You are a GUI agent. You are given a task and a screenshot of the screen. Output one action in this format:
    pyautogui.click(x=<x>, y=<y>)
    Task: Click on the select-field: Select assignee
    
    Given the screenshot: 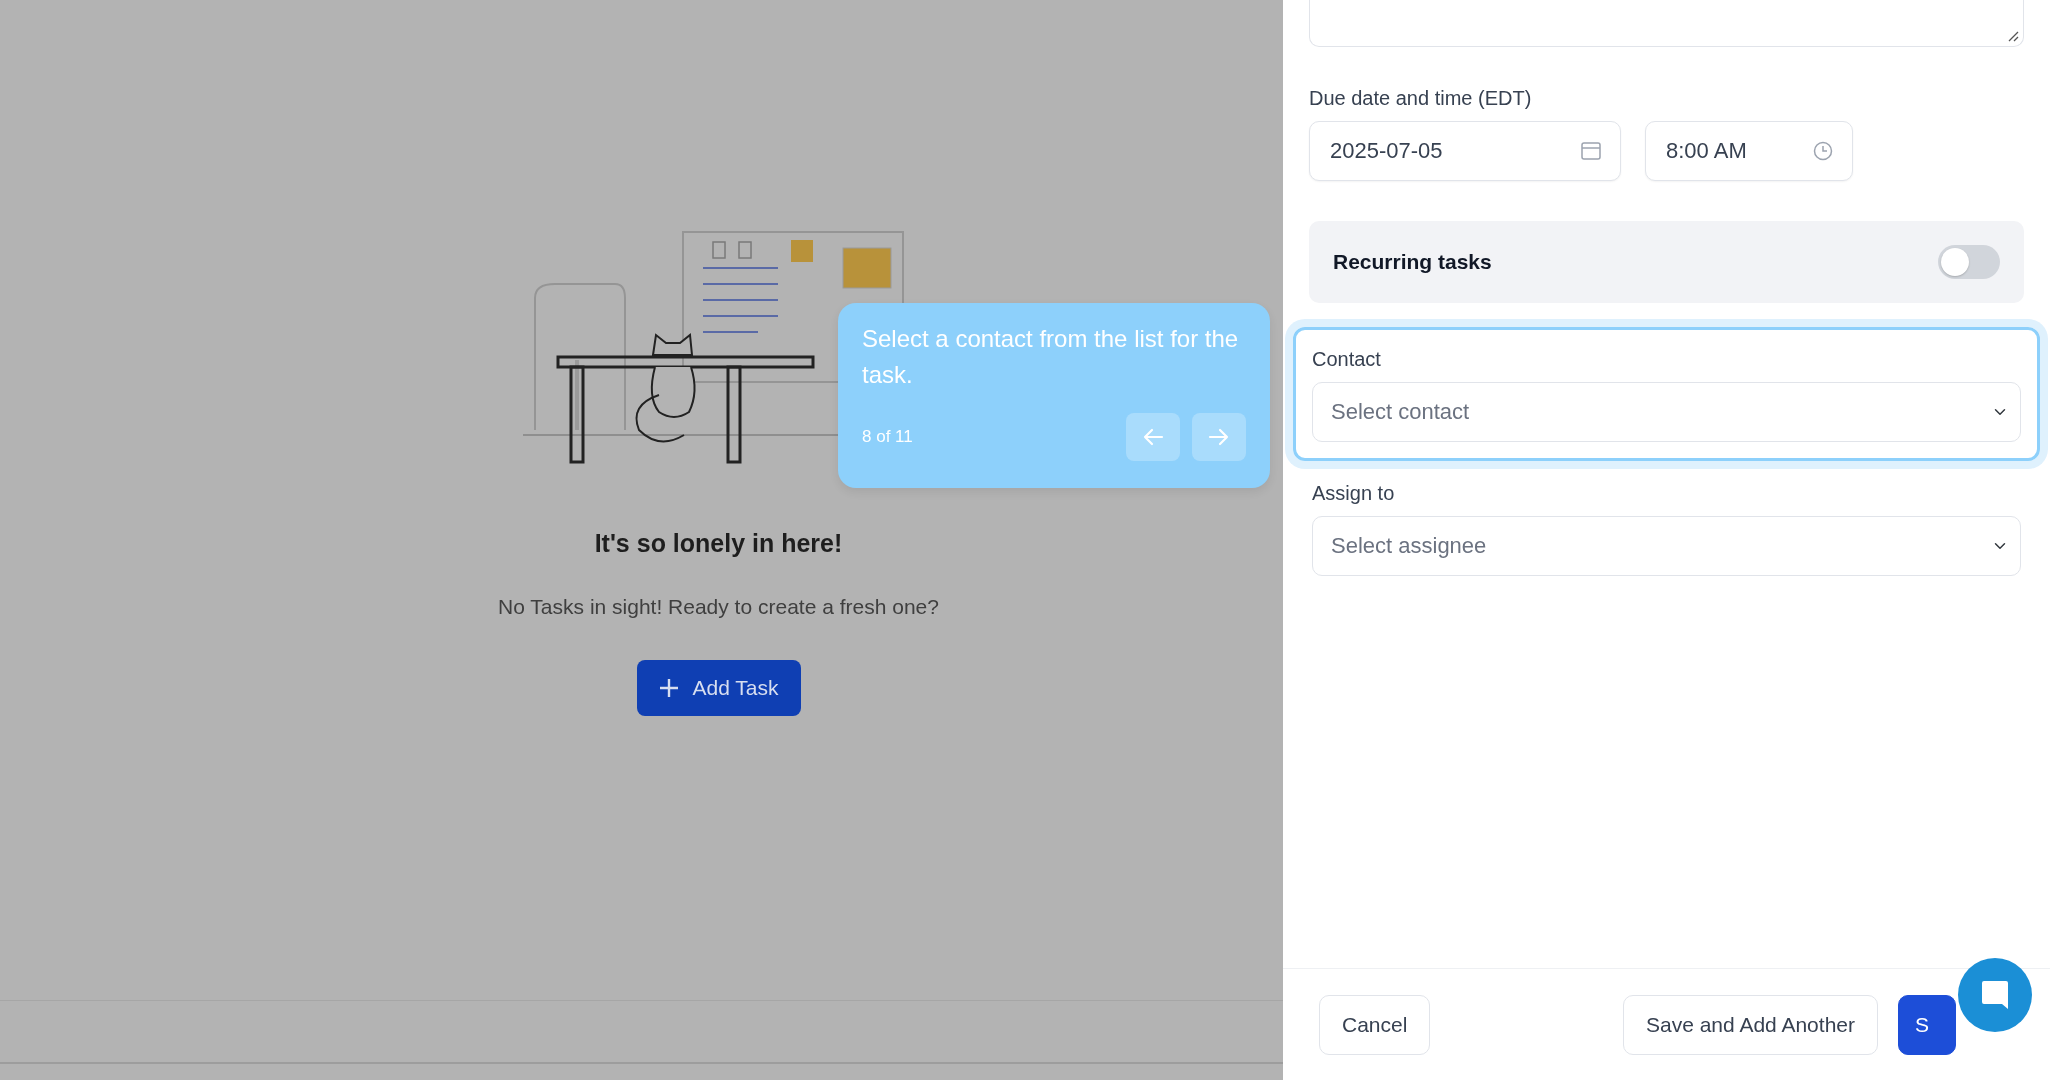 What is the action you would take?
    pyautogui.click(x=1666, y=546)
    